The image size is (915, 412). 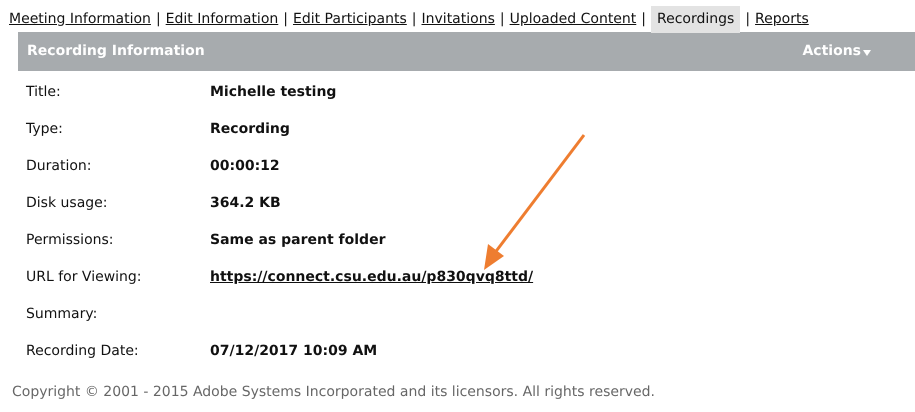 I want to click on panel-title: Recording Information, so click(x=116, y=51).